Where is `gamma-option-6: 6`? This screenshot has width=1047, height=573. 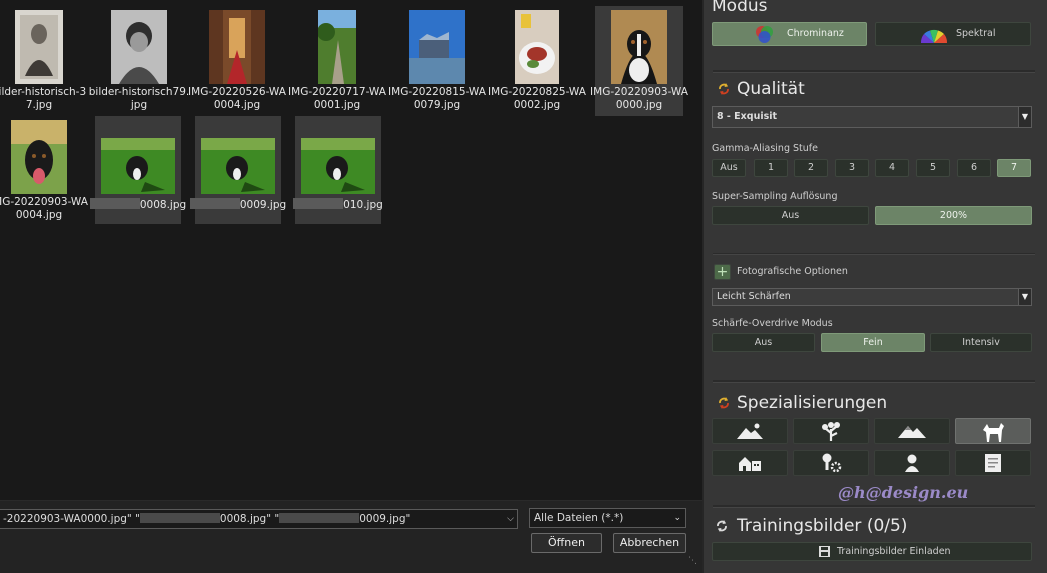 gamma-option-6: 6 is located at coordinates (974, 168).